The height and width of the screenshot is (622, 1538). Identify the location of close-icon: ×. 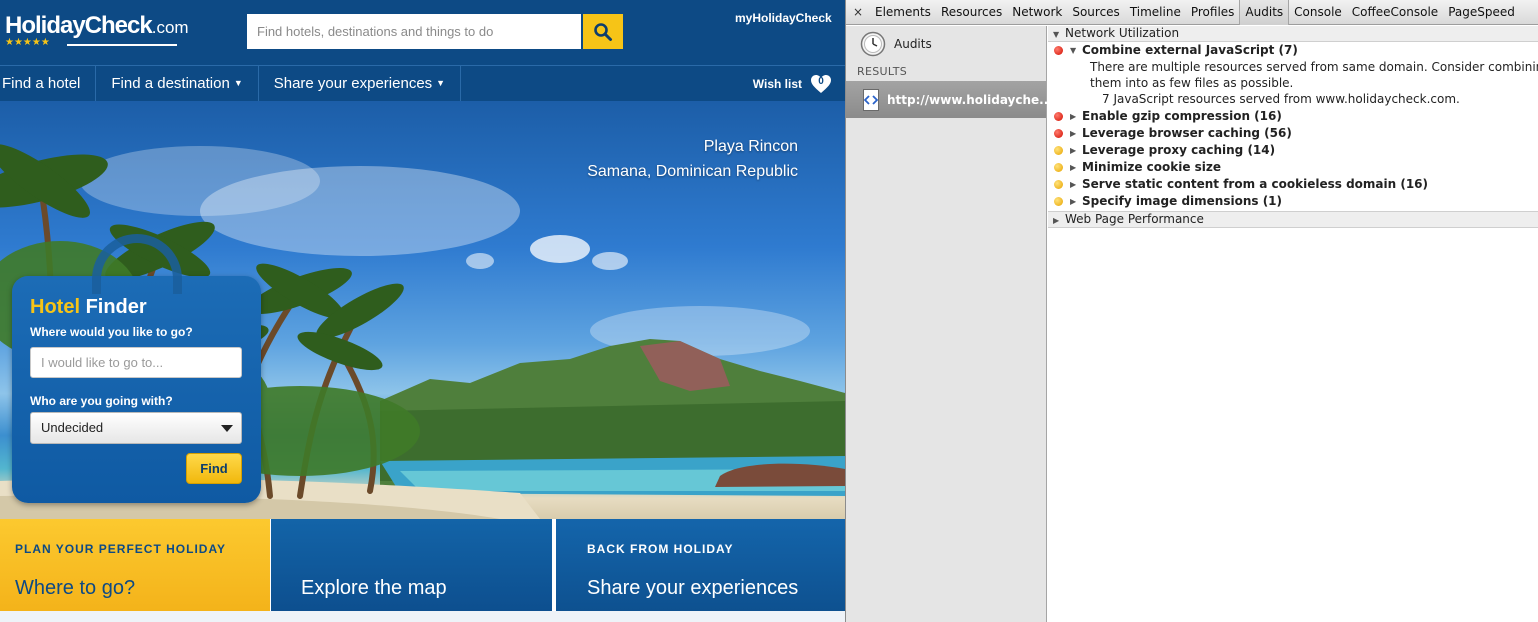
(858, 12).